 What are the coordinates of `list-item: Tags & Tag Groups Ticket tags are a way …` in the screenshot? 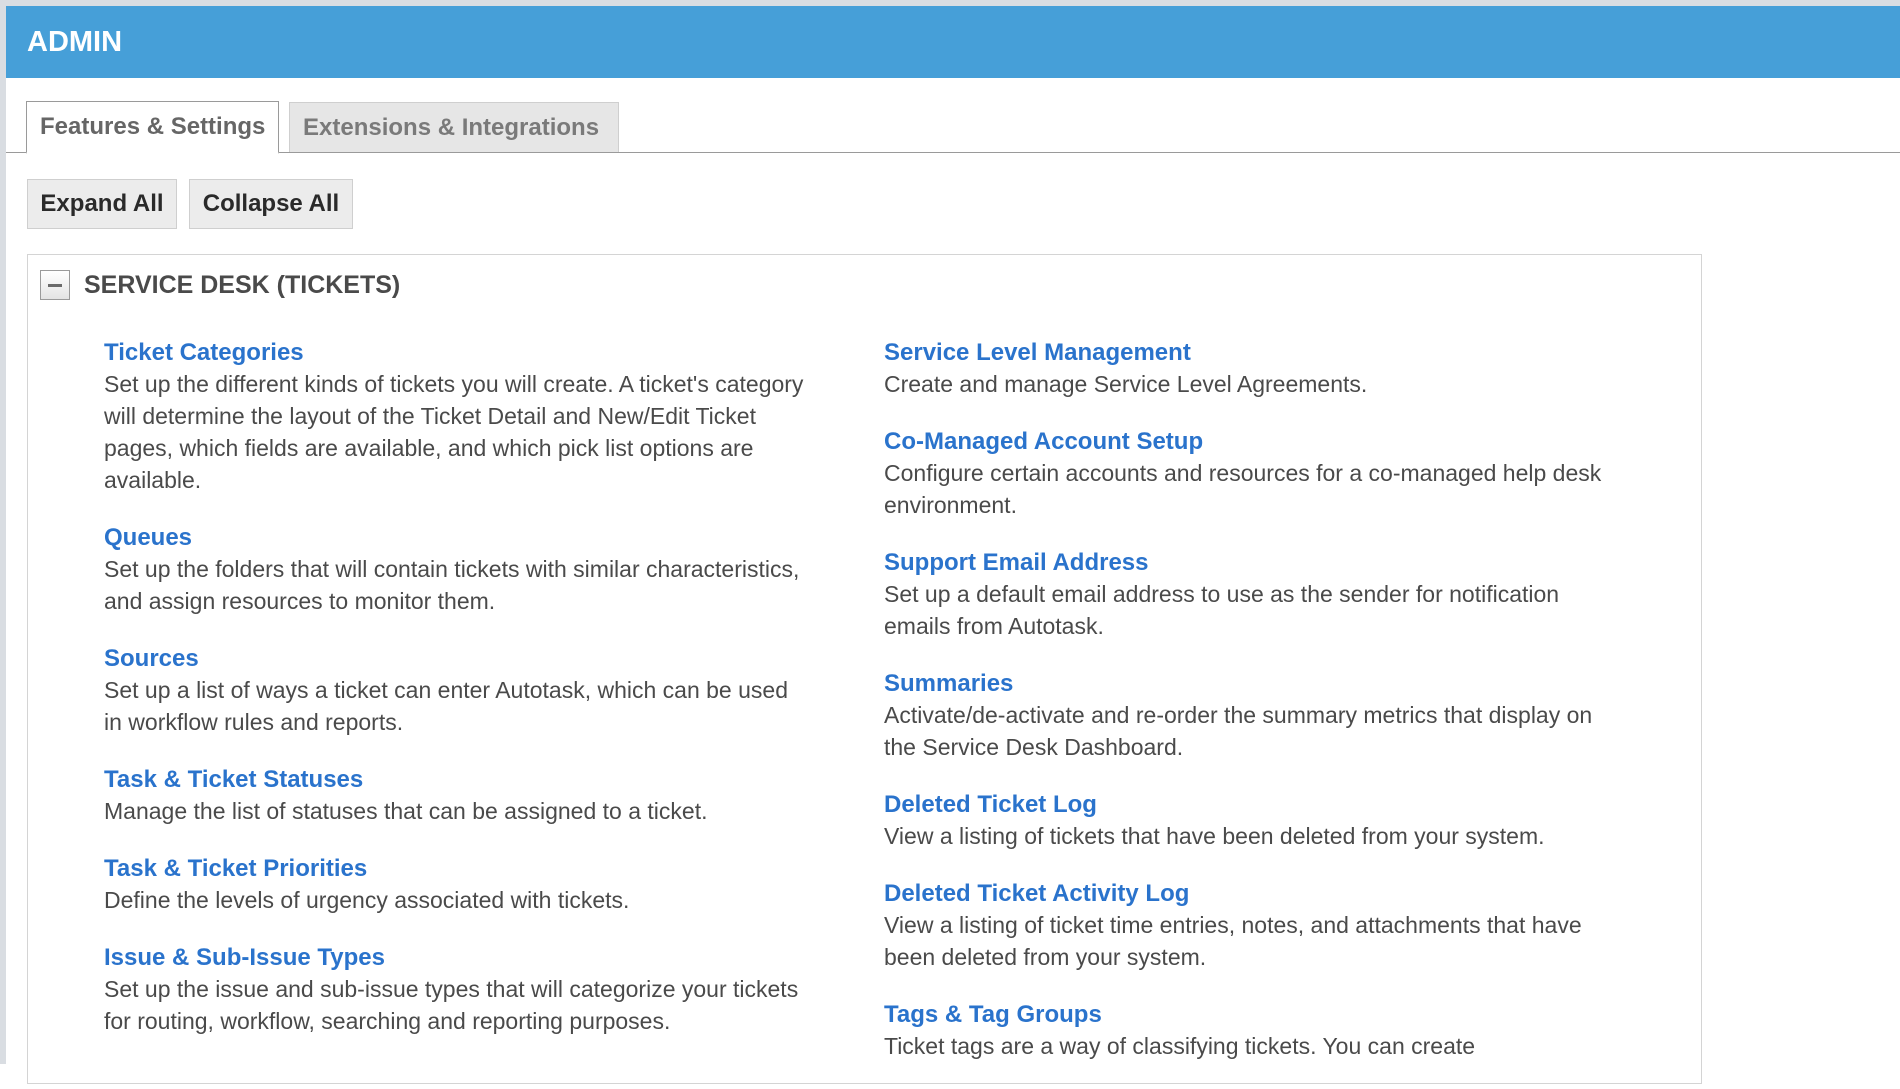 It's located at (1244, 1031).